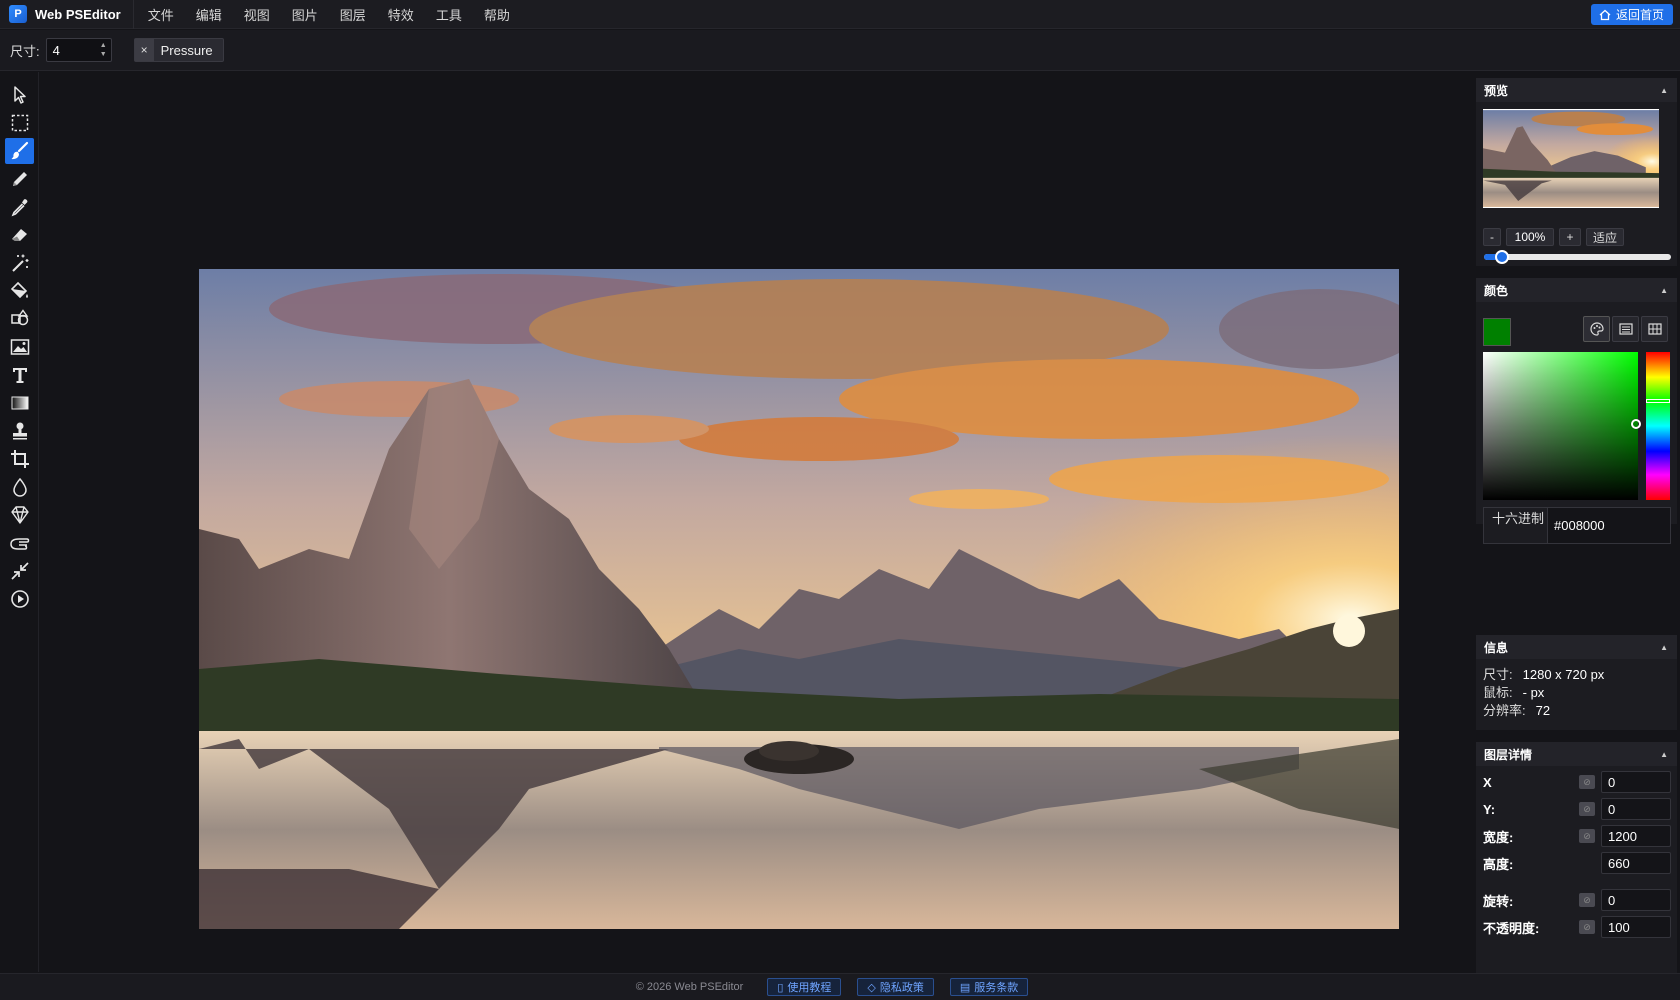  I want to click on magic-wand-tool, so click(19, 263).